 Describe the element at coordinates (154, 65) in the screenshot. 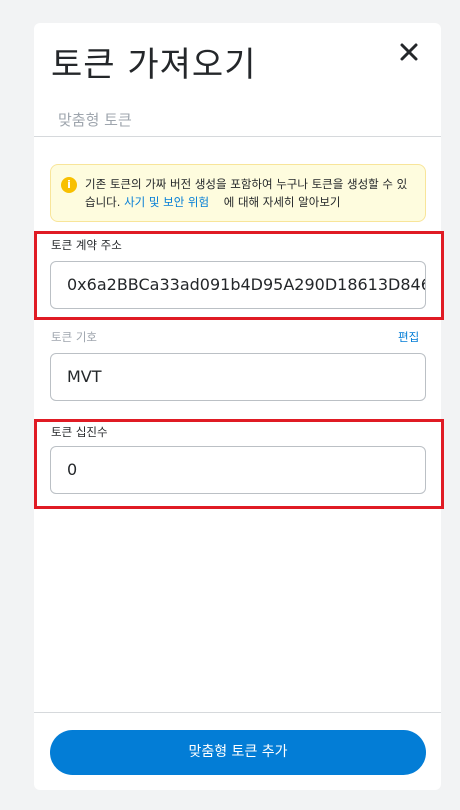

I see `page-title: 토큰 가져오기` at that location.